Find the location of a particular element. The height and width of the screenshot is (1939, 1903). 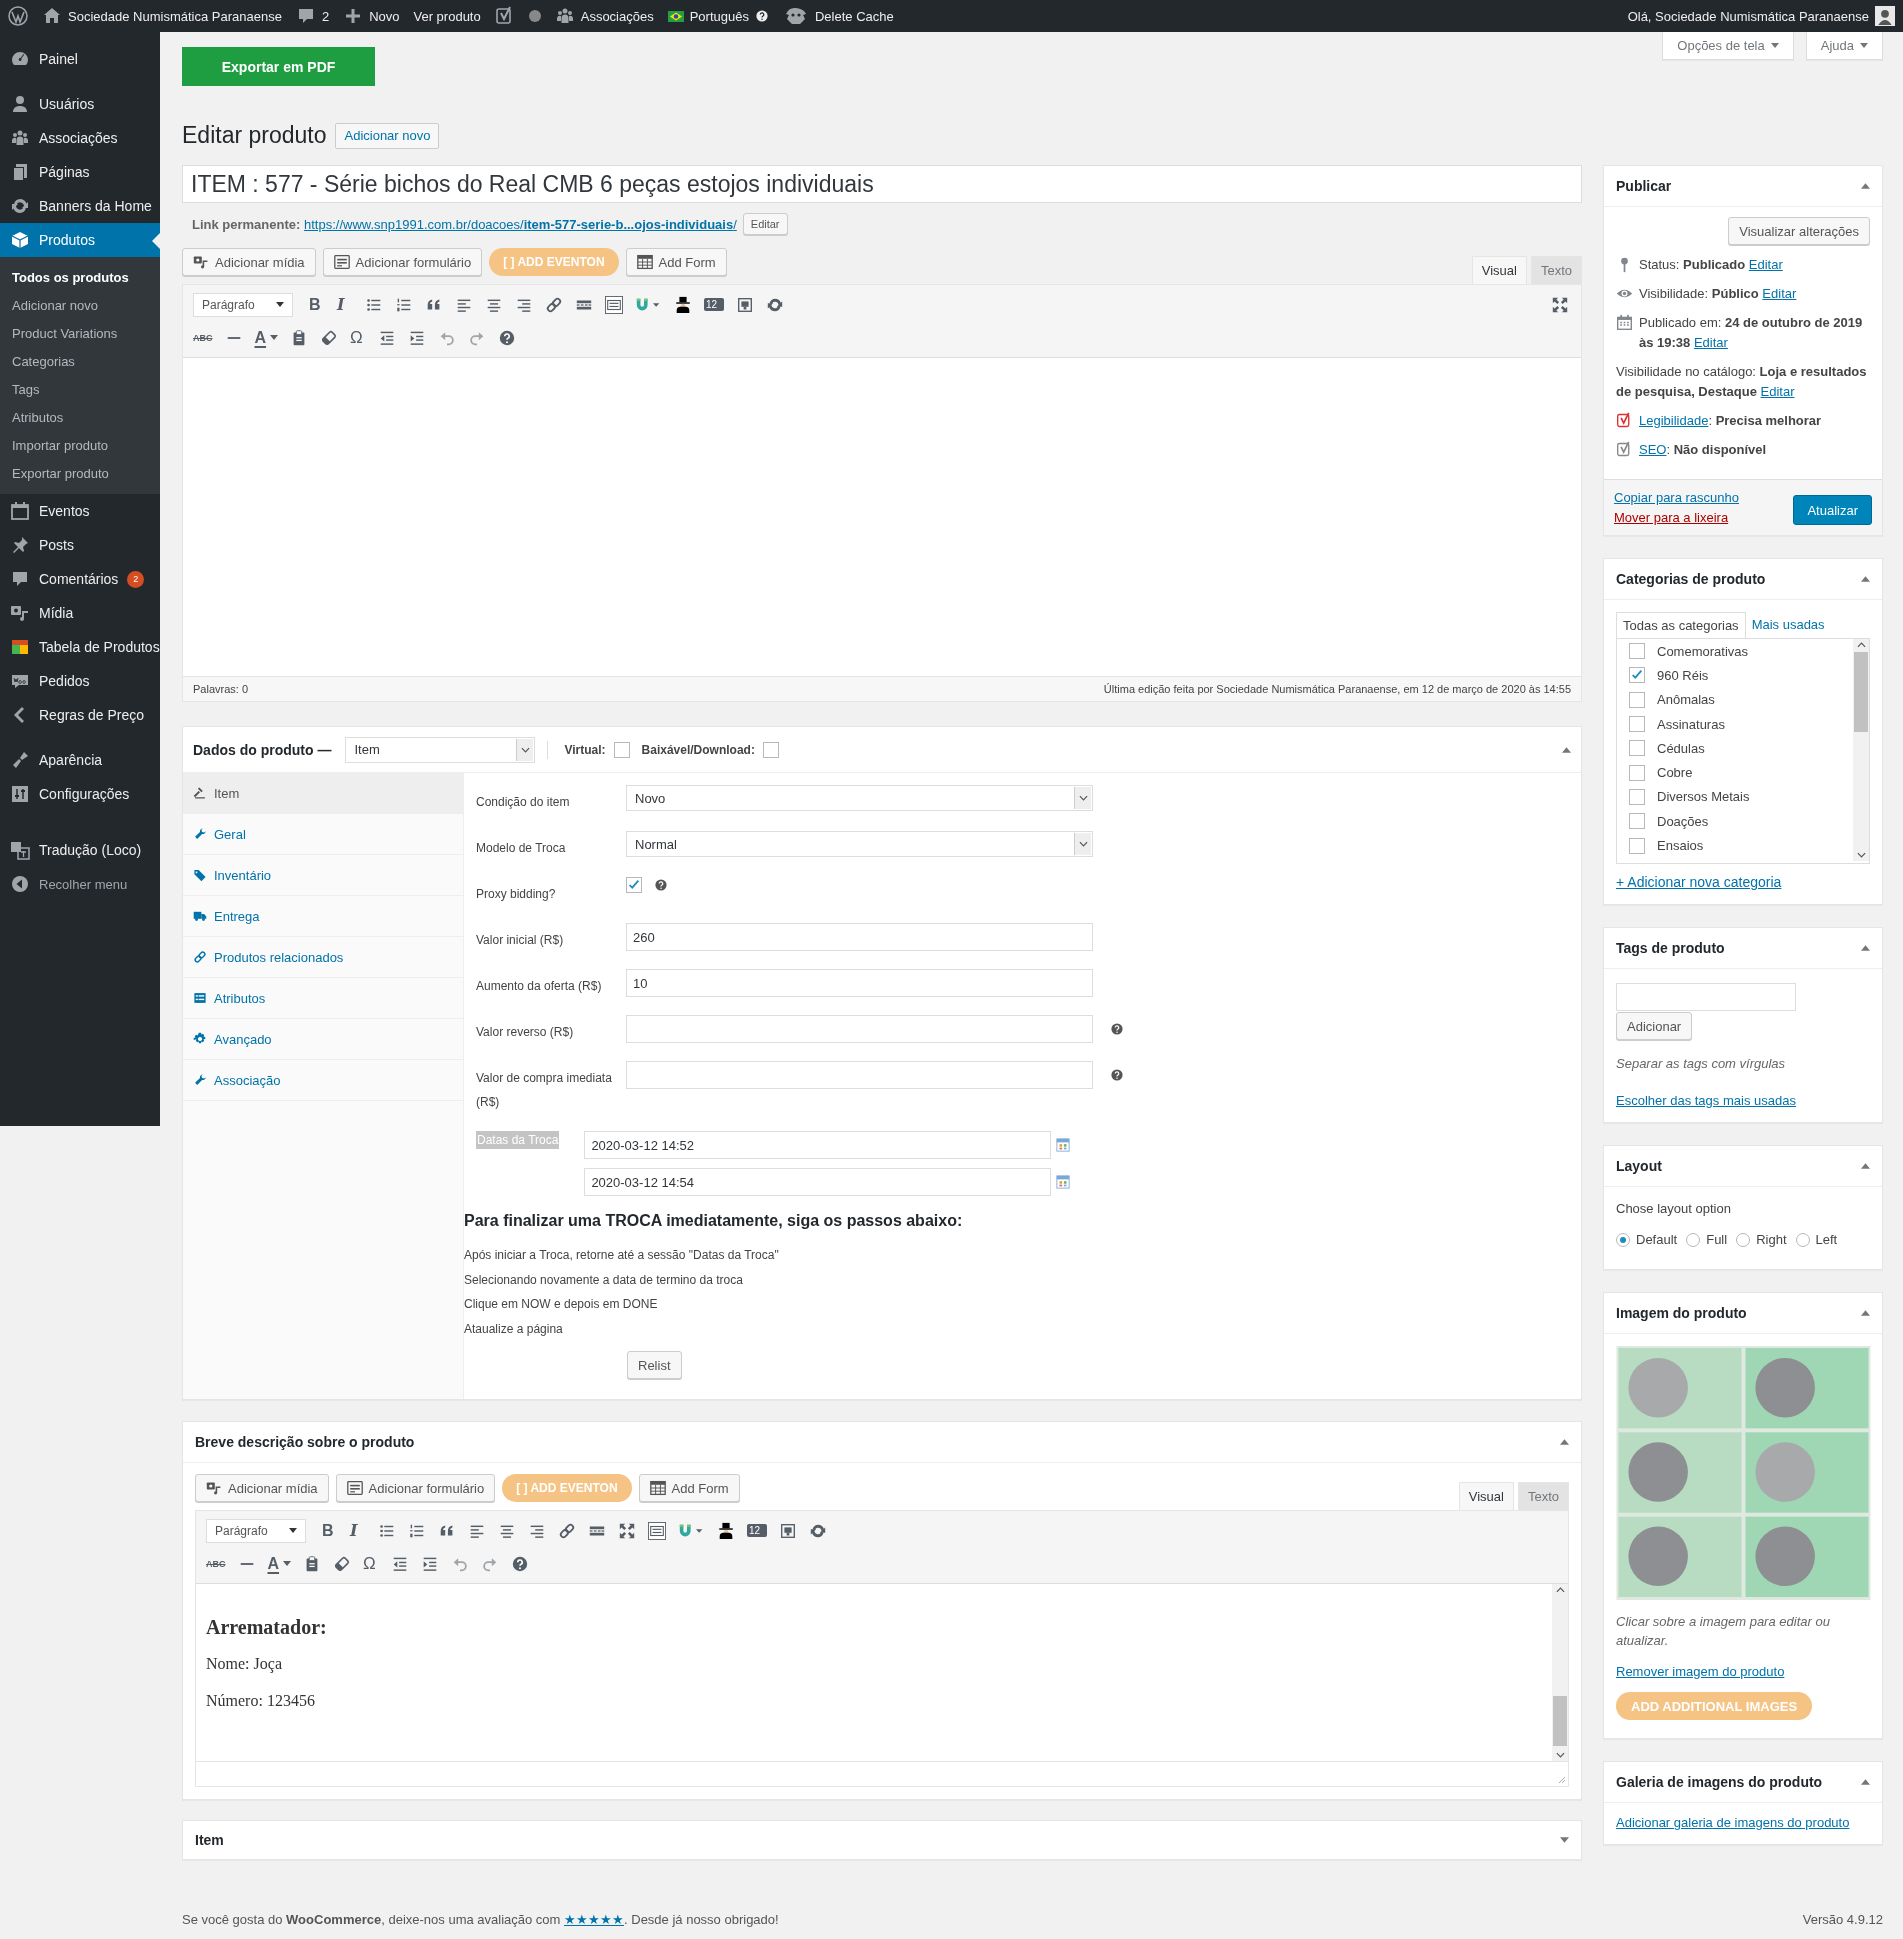

date-field: 2020-03-12 14:54 is located at coordinates (818, 1182).